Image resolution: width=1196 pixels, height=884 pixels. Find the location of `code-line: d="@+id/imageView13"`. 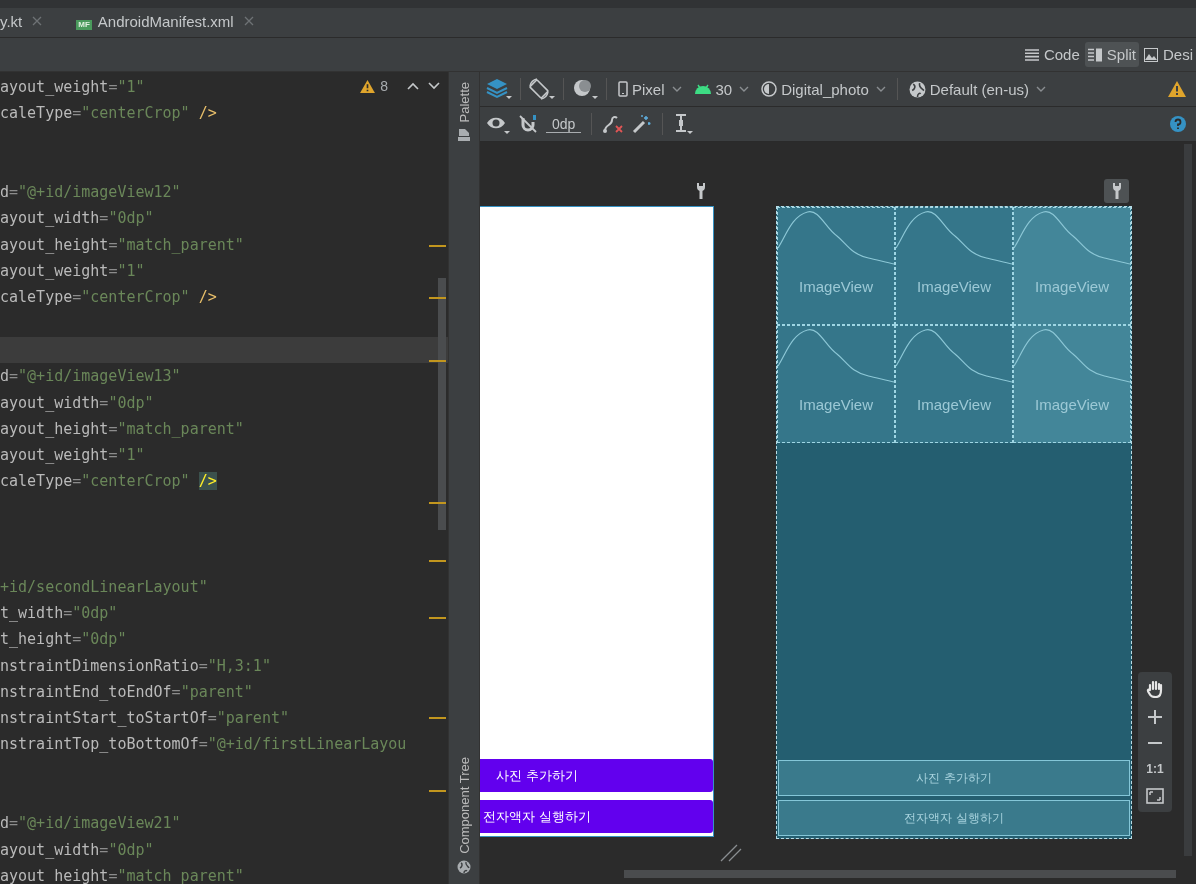

code-line: d="@+id/imageView13" is located at coordinates (90, 377).